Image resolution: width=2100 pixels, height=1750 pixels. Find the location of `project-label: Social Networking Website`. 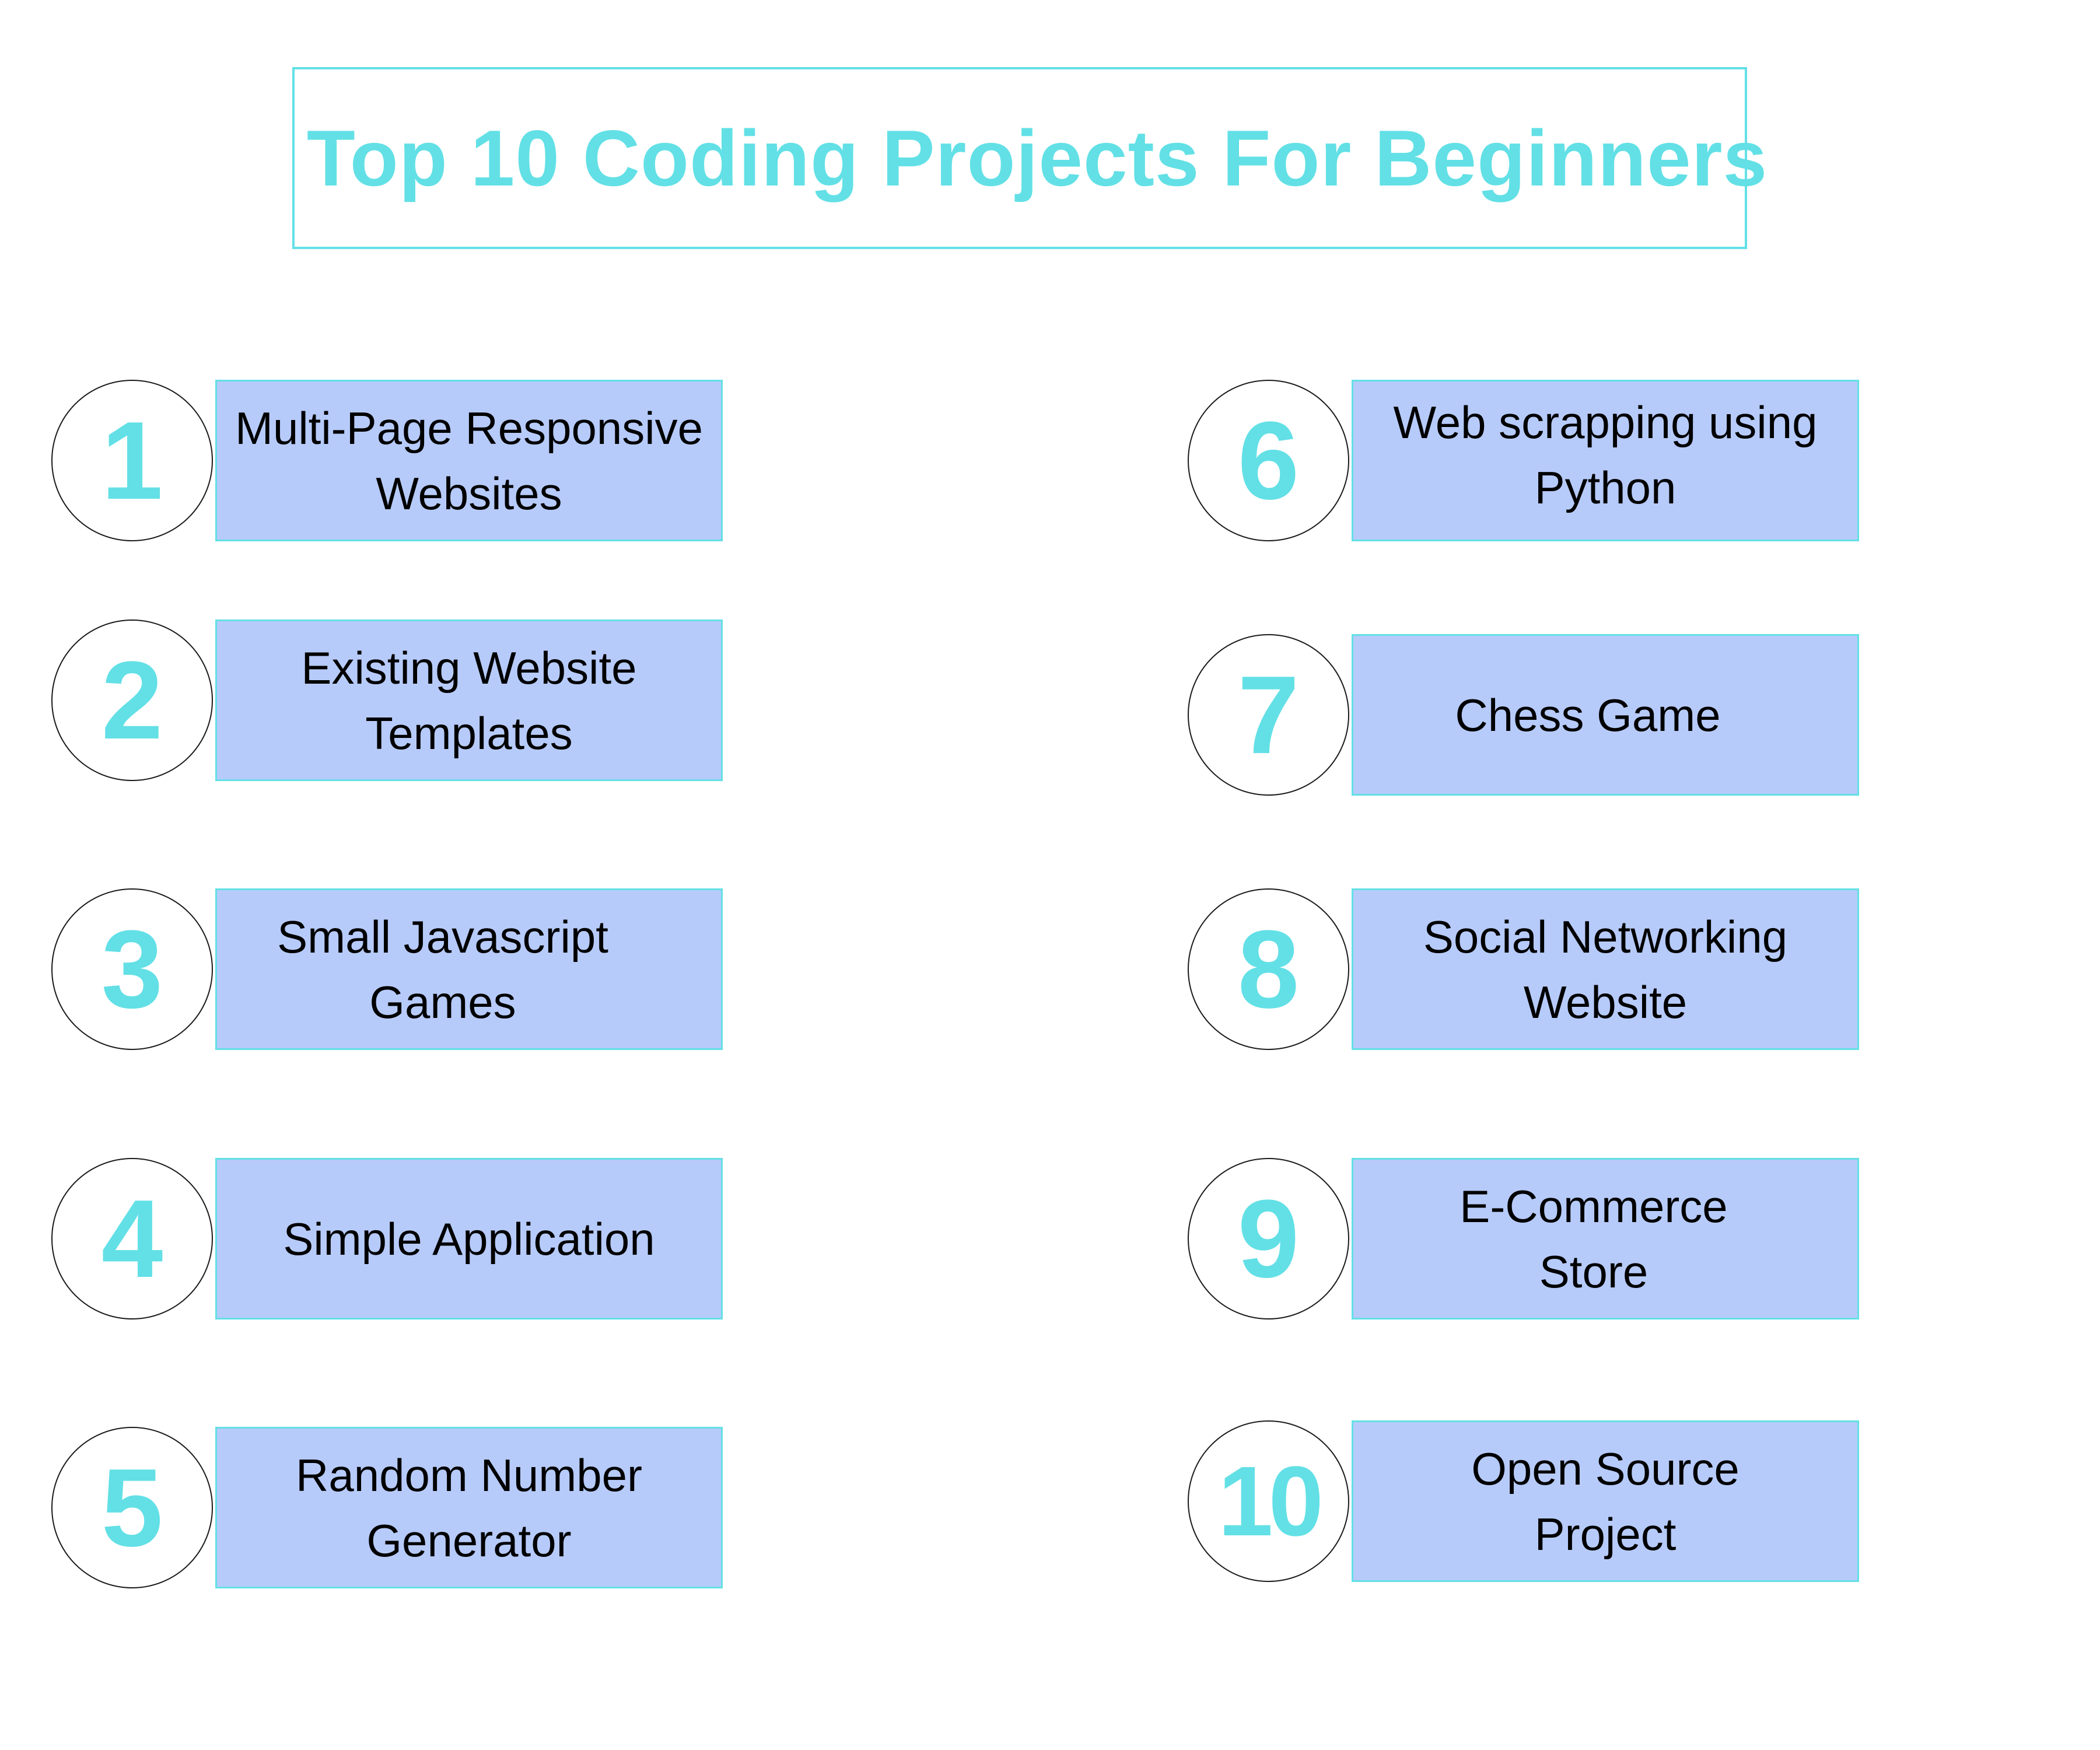

project-label: Social Networking Website is located at coordinates (1605, 970).